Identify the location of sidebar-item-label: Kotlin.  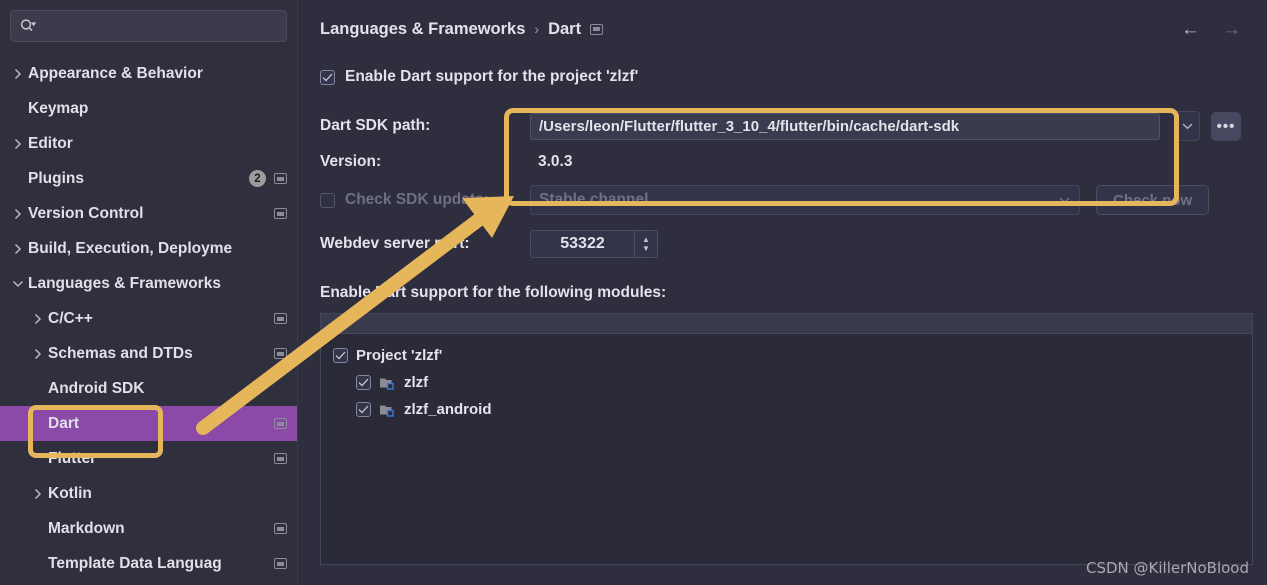
(70, 493).